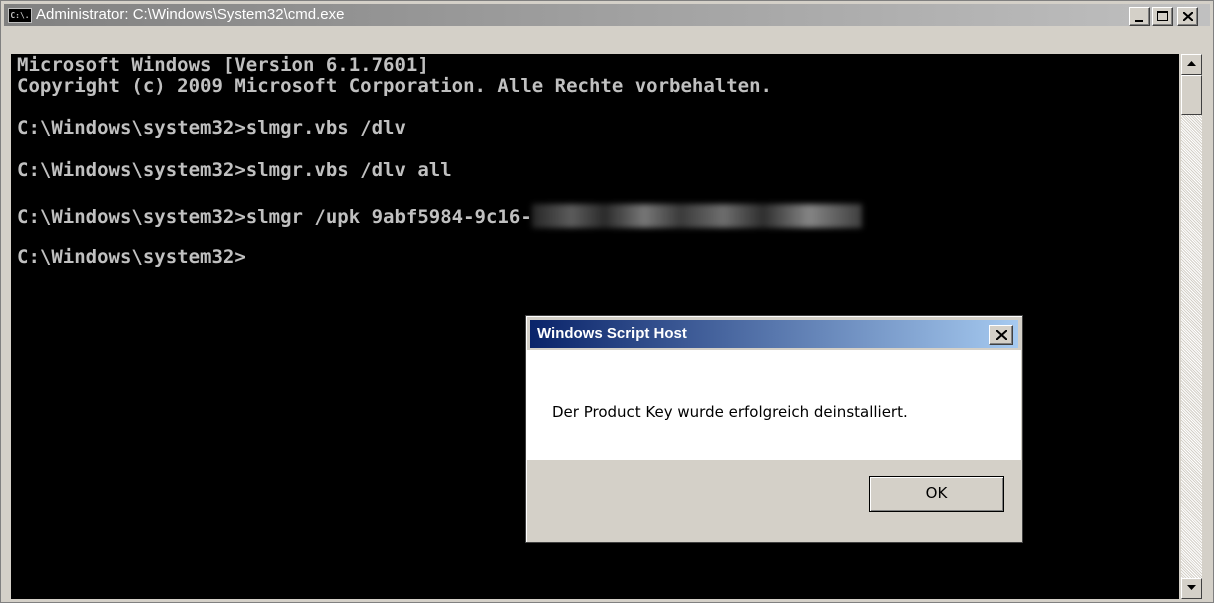  I want to click on console-line: C:\Windows\system32>slmgr.vbs /dlv all, so click(234, 170).